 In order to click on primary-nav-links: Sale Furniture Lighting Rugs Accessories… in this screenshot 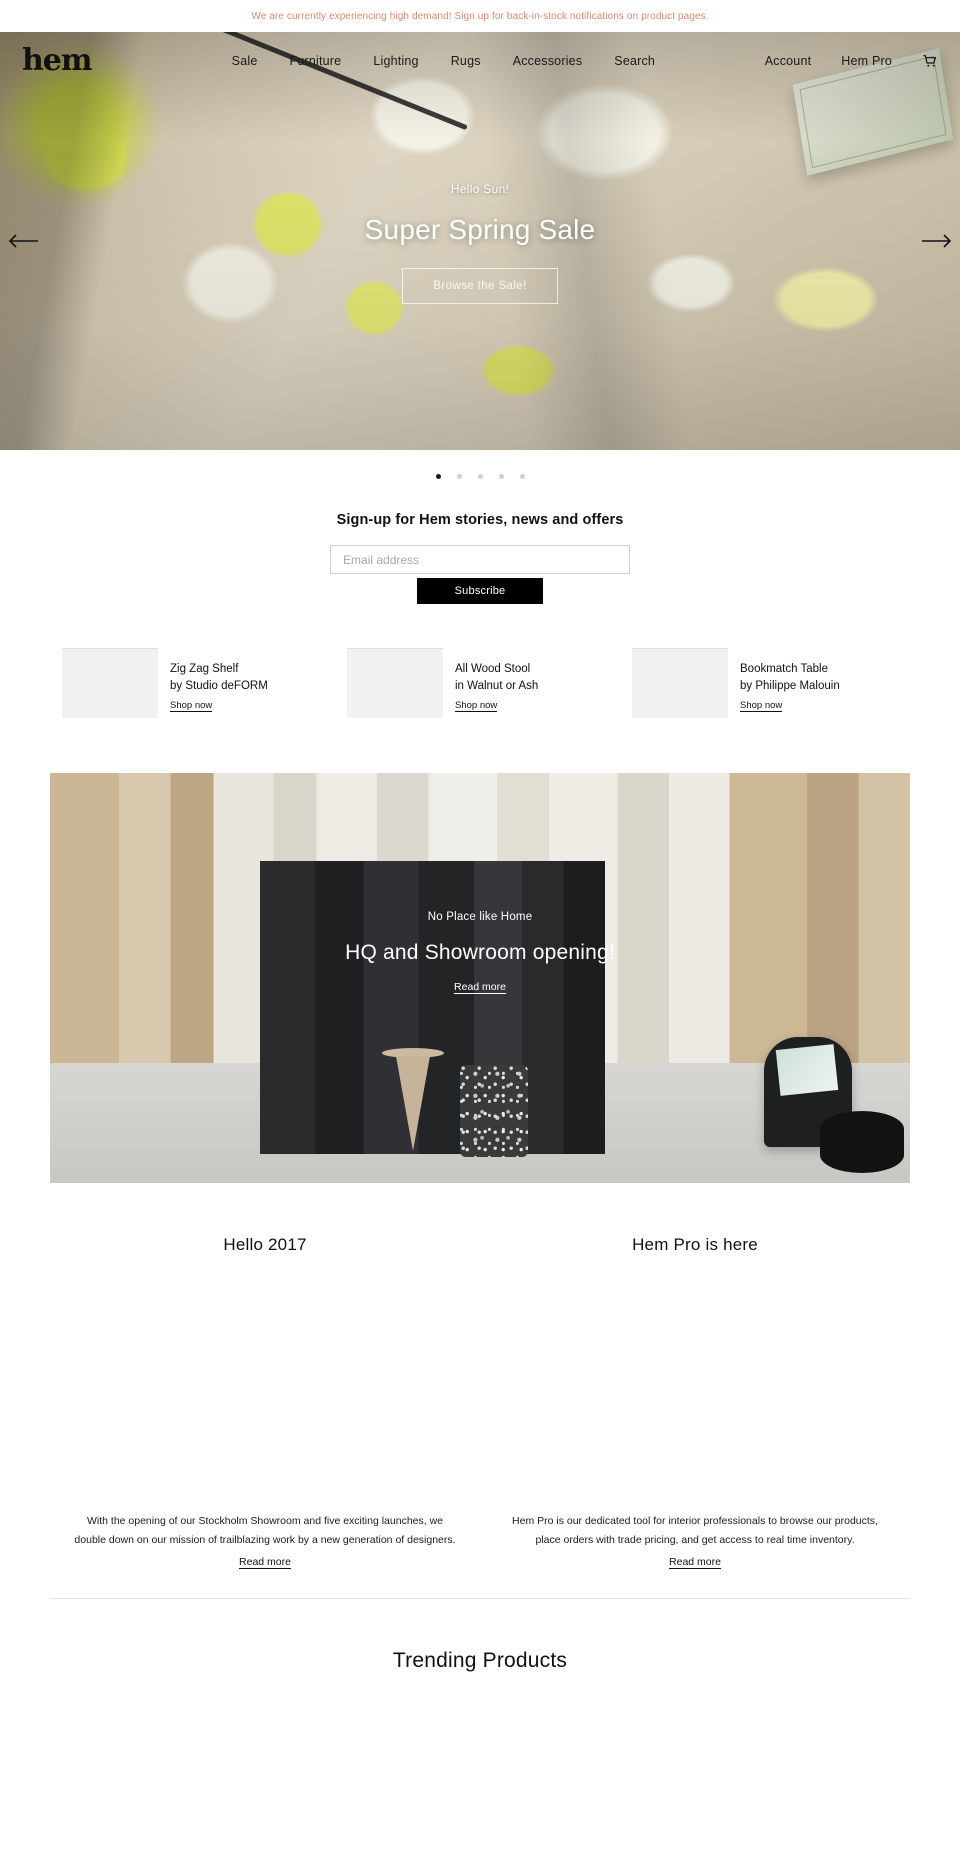, I will do `click(443, 61)`.